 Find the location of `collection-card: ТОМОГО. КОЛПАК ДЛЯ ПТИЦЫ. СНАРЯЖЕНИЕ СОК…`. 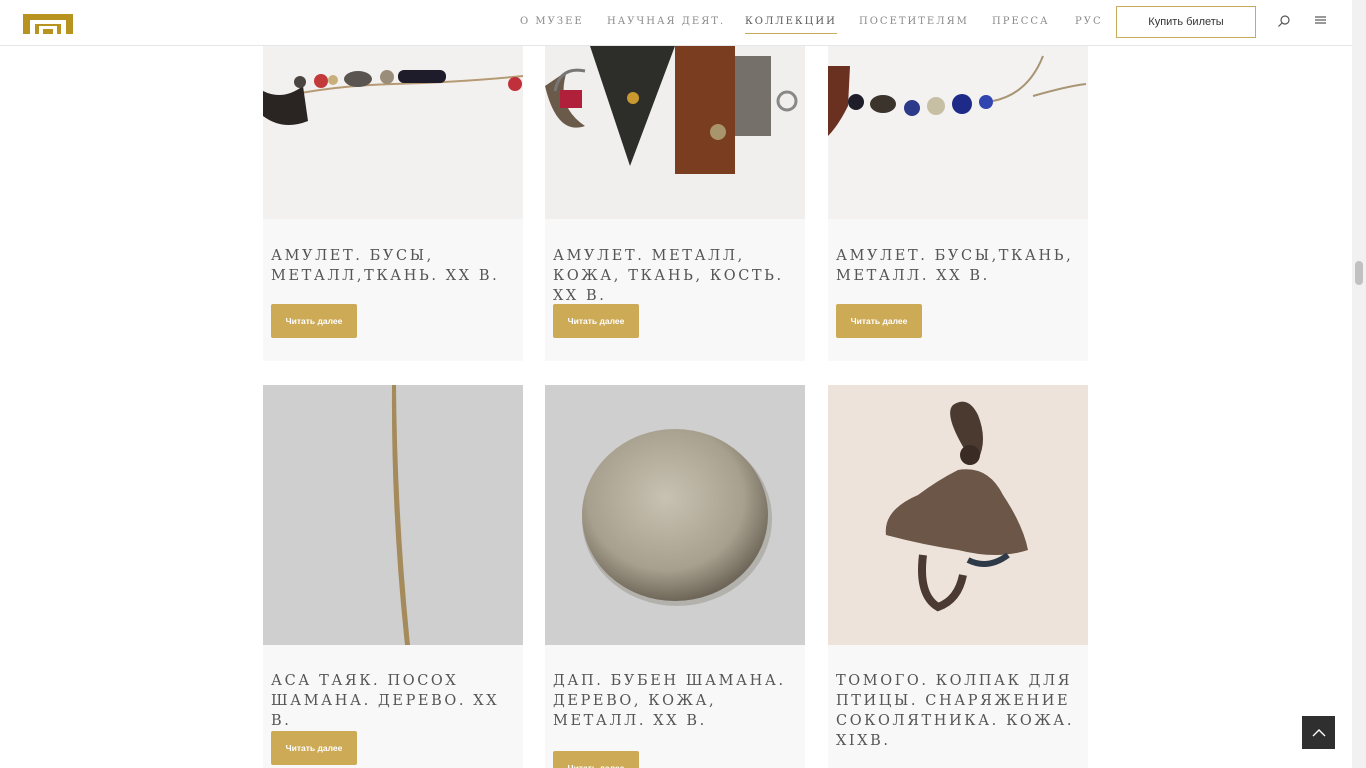

collection-card: ТОМОГО. КОЛПАК ДЛЯ ПТИЦЫ. СНАРЯЖЕНИЕ СОК… is located at coordinates (958, 576).